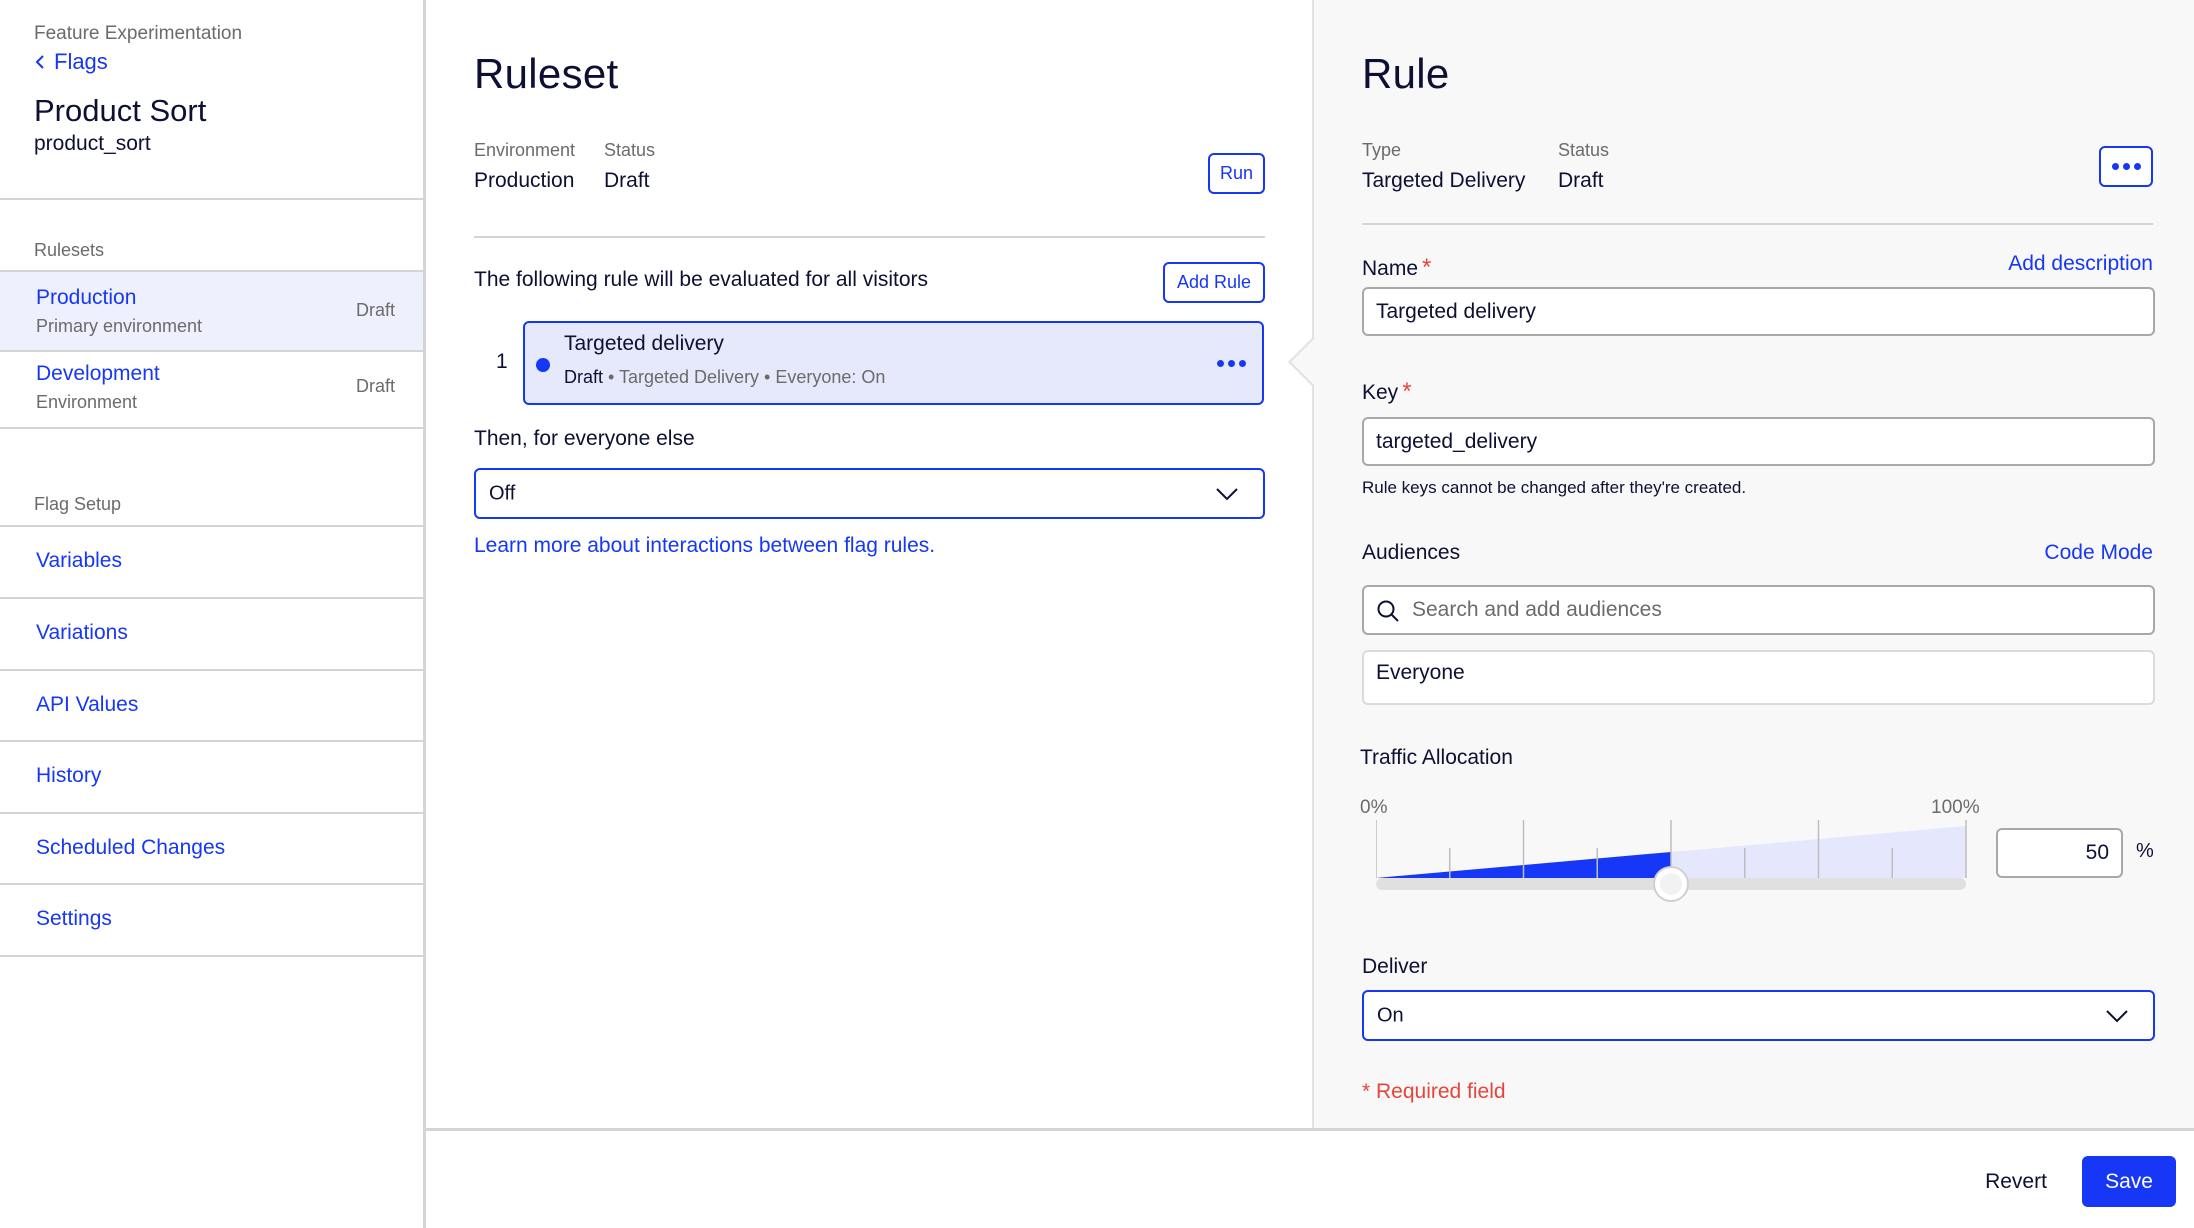  Describe the element at coordinates (1310, 1178) in the screenshot. I see `footer-bar: Revert Save` at that location.